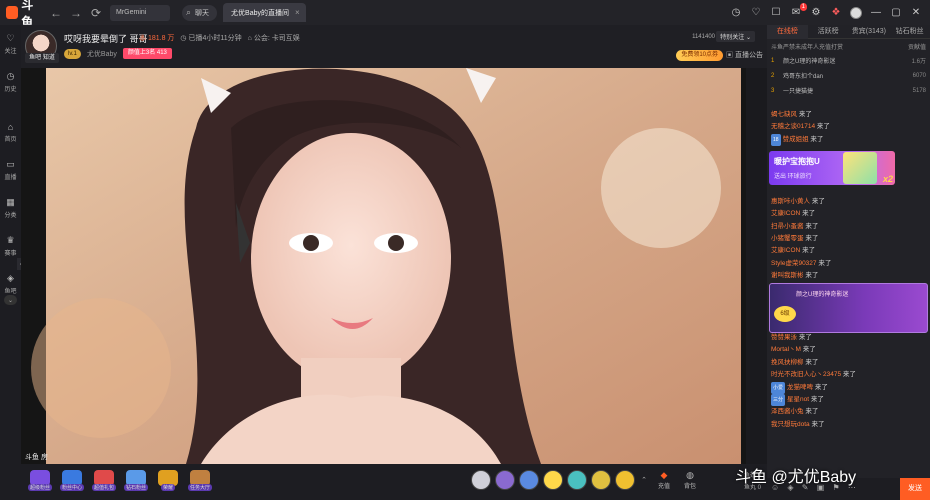 This screenshot has width=930, height=500. What do you see at coordinates (42, 58) in the screenshot?
I see `avatar-tag: 鱼吧 知道` at bounding box center [42, 58].